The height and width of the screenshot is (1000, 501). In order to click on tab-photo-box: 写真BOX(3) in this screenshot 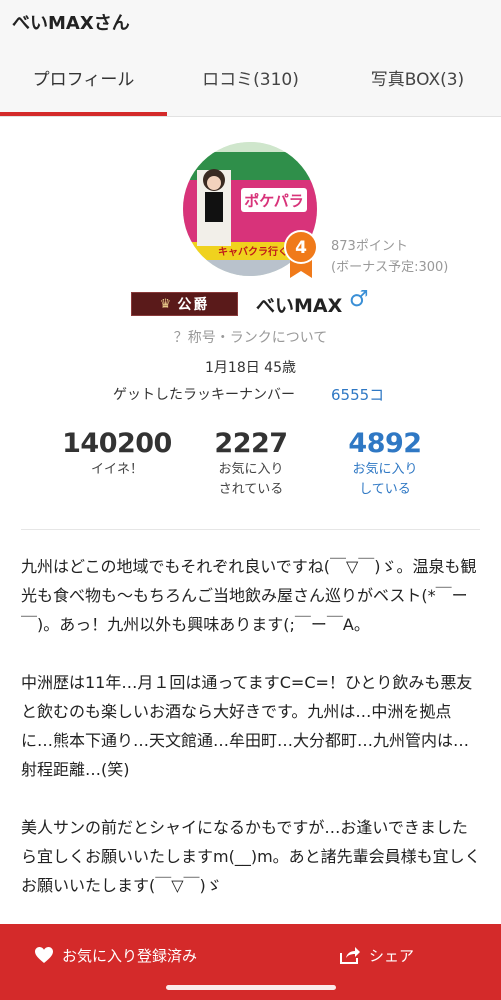, I will do `click(417, 80)`.